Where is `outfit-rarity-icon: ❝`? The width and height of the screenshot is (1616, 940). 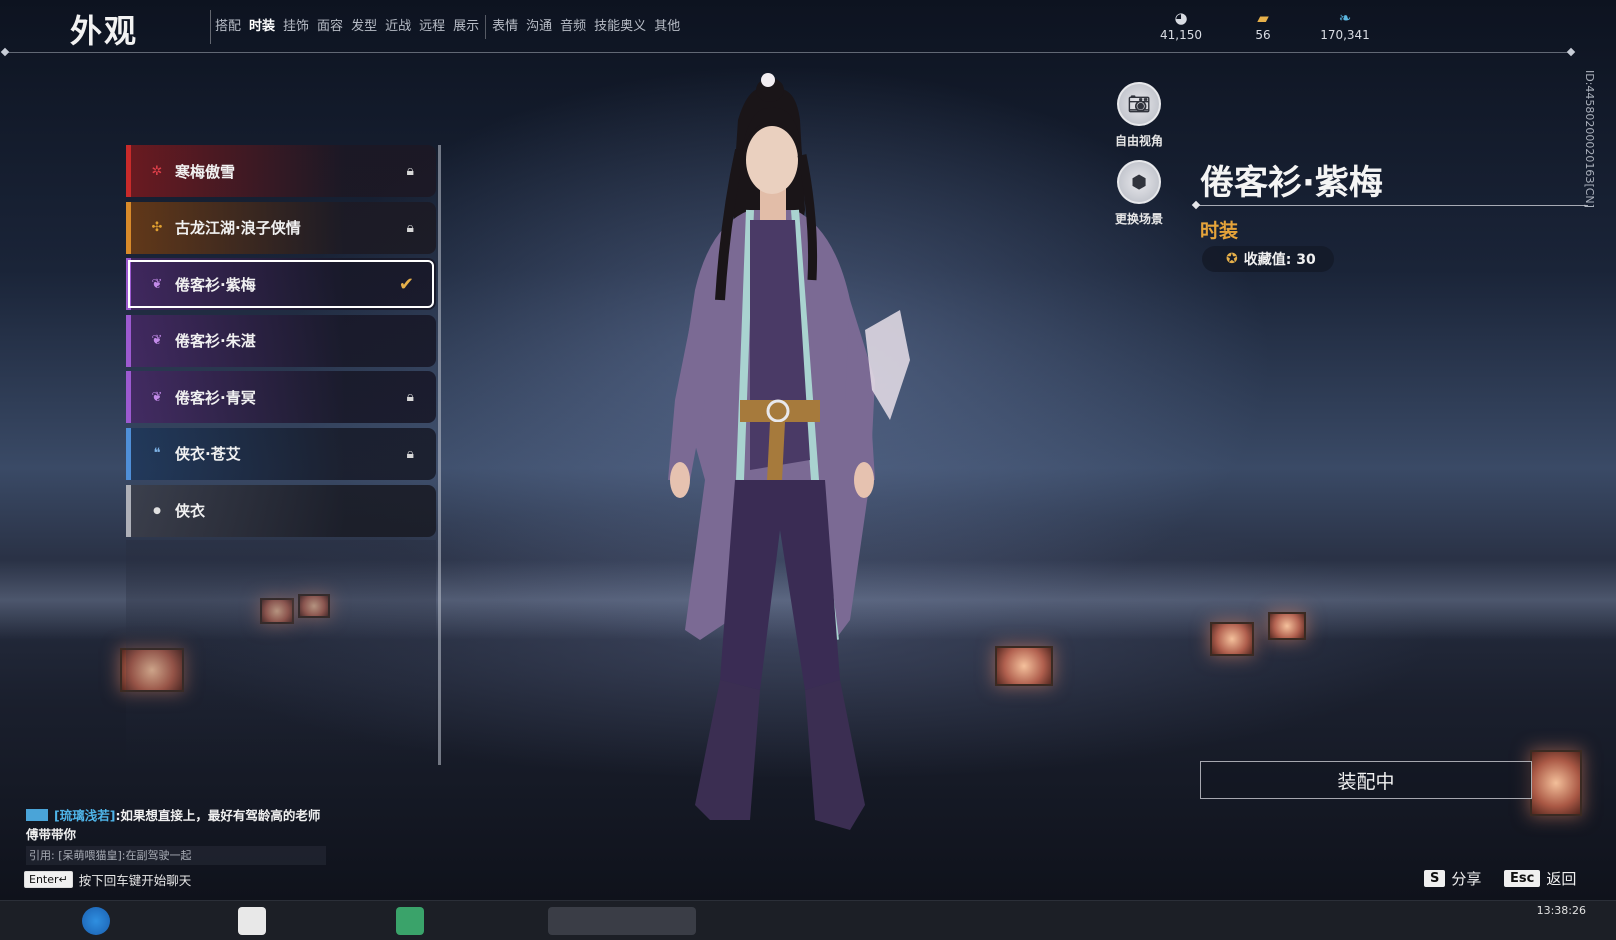
outfit-rarity-icon: ❝ is located at coordinates (157, 454).